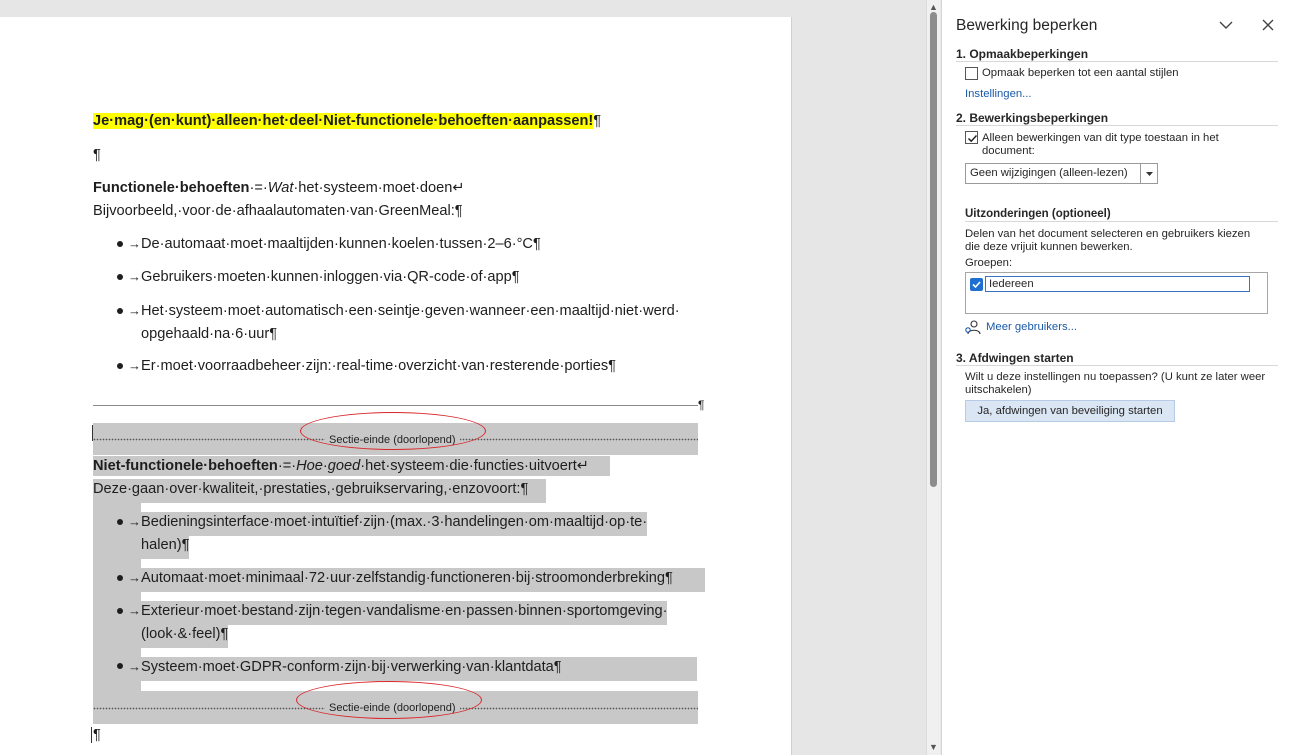 The width and height of the screenshot is (1292, 755). I want to click on exceptions-heading: Uitzonderingen (optioneel), so click(1038, 214).